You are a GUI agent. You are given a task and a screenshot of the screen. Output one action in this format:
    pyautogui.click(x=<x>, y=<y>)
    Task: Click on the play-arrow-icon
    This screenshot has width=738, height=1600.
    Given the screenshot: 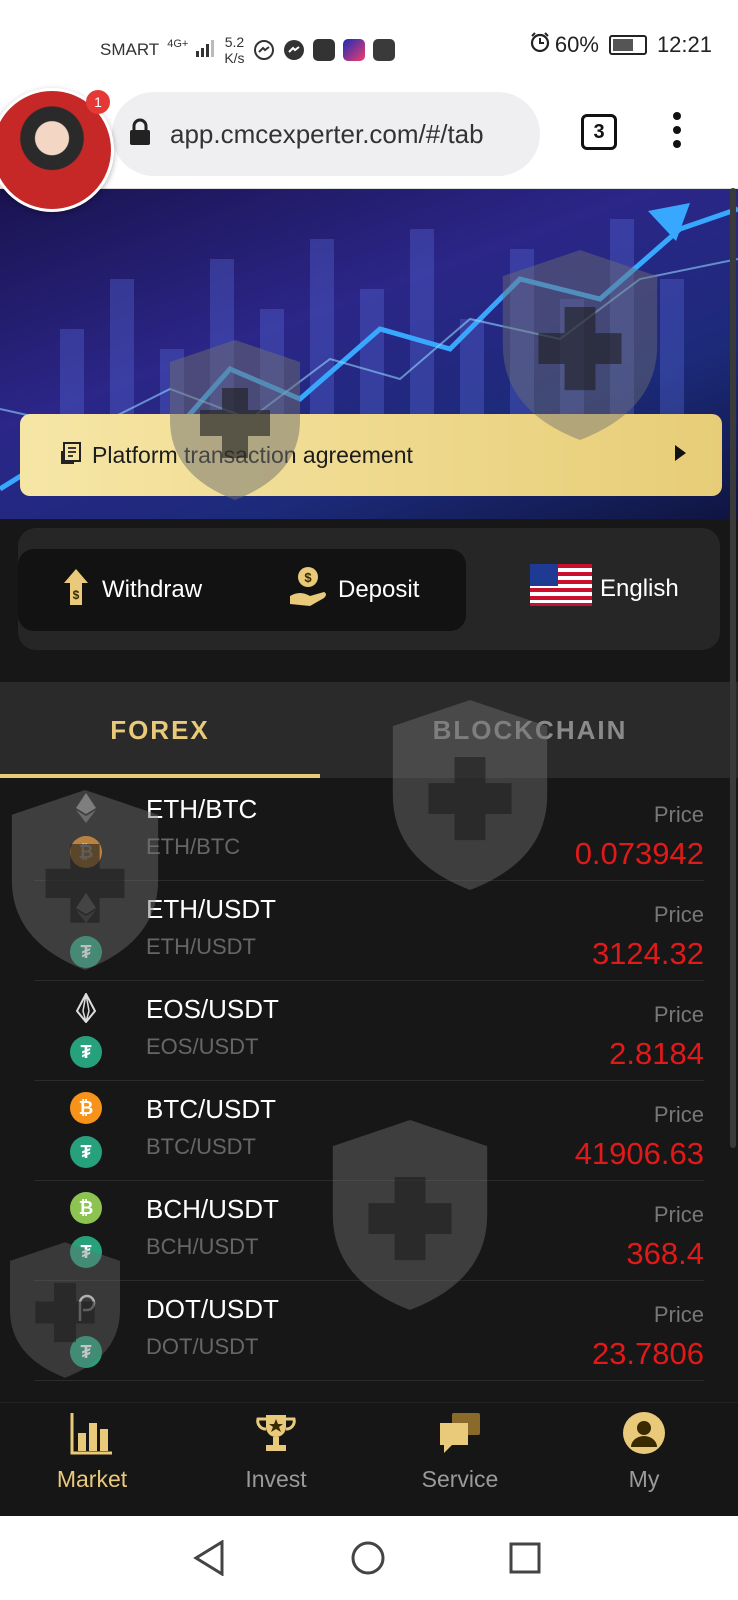 What is the action you would take?
    pyautogui.click(x=680, y=453)
    